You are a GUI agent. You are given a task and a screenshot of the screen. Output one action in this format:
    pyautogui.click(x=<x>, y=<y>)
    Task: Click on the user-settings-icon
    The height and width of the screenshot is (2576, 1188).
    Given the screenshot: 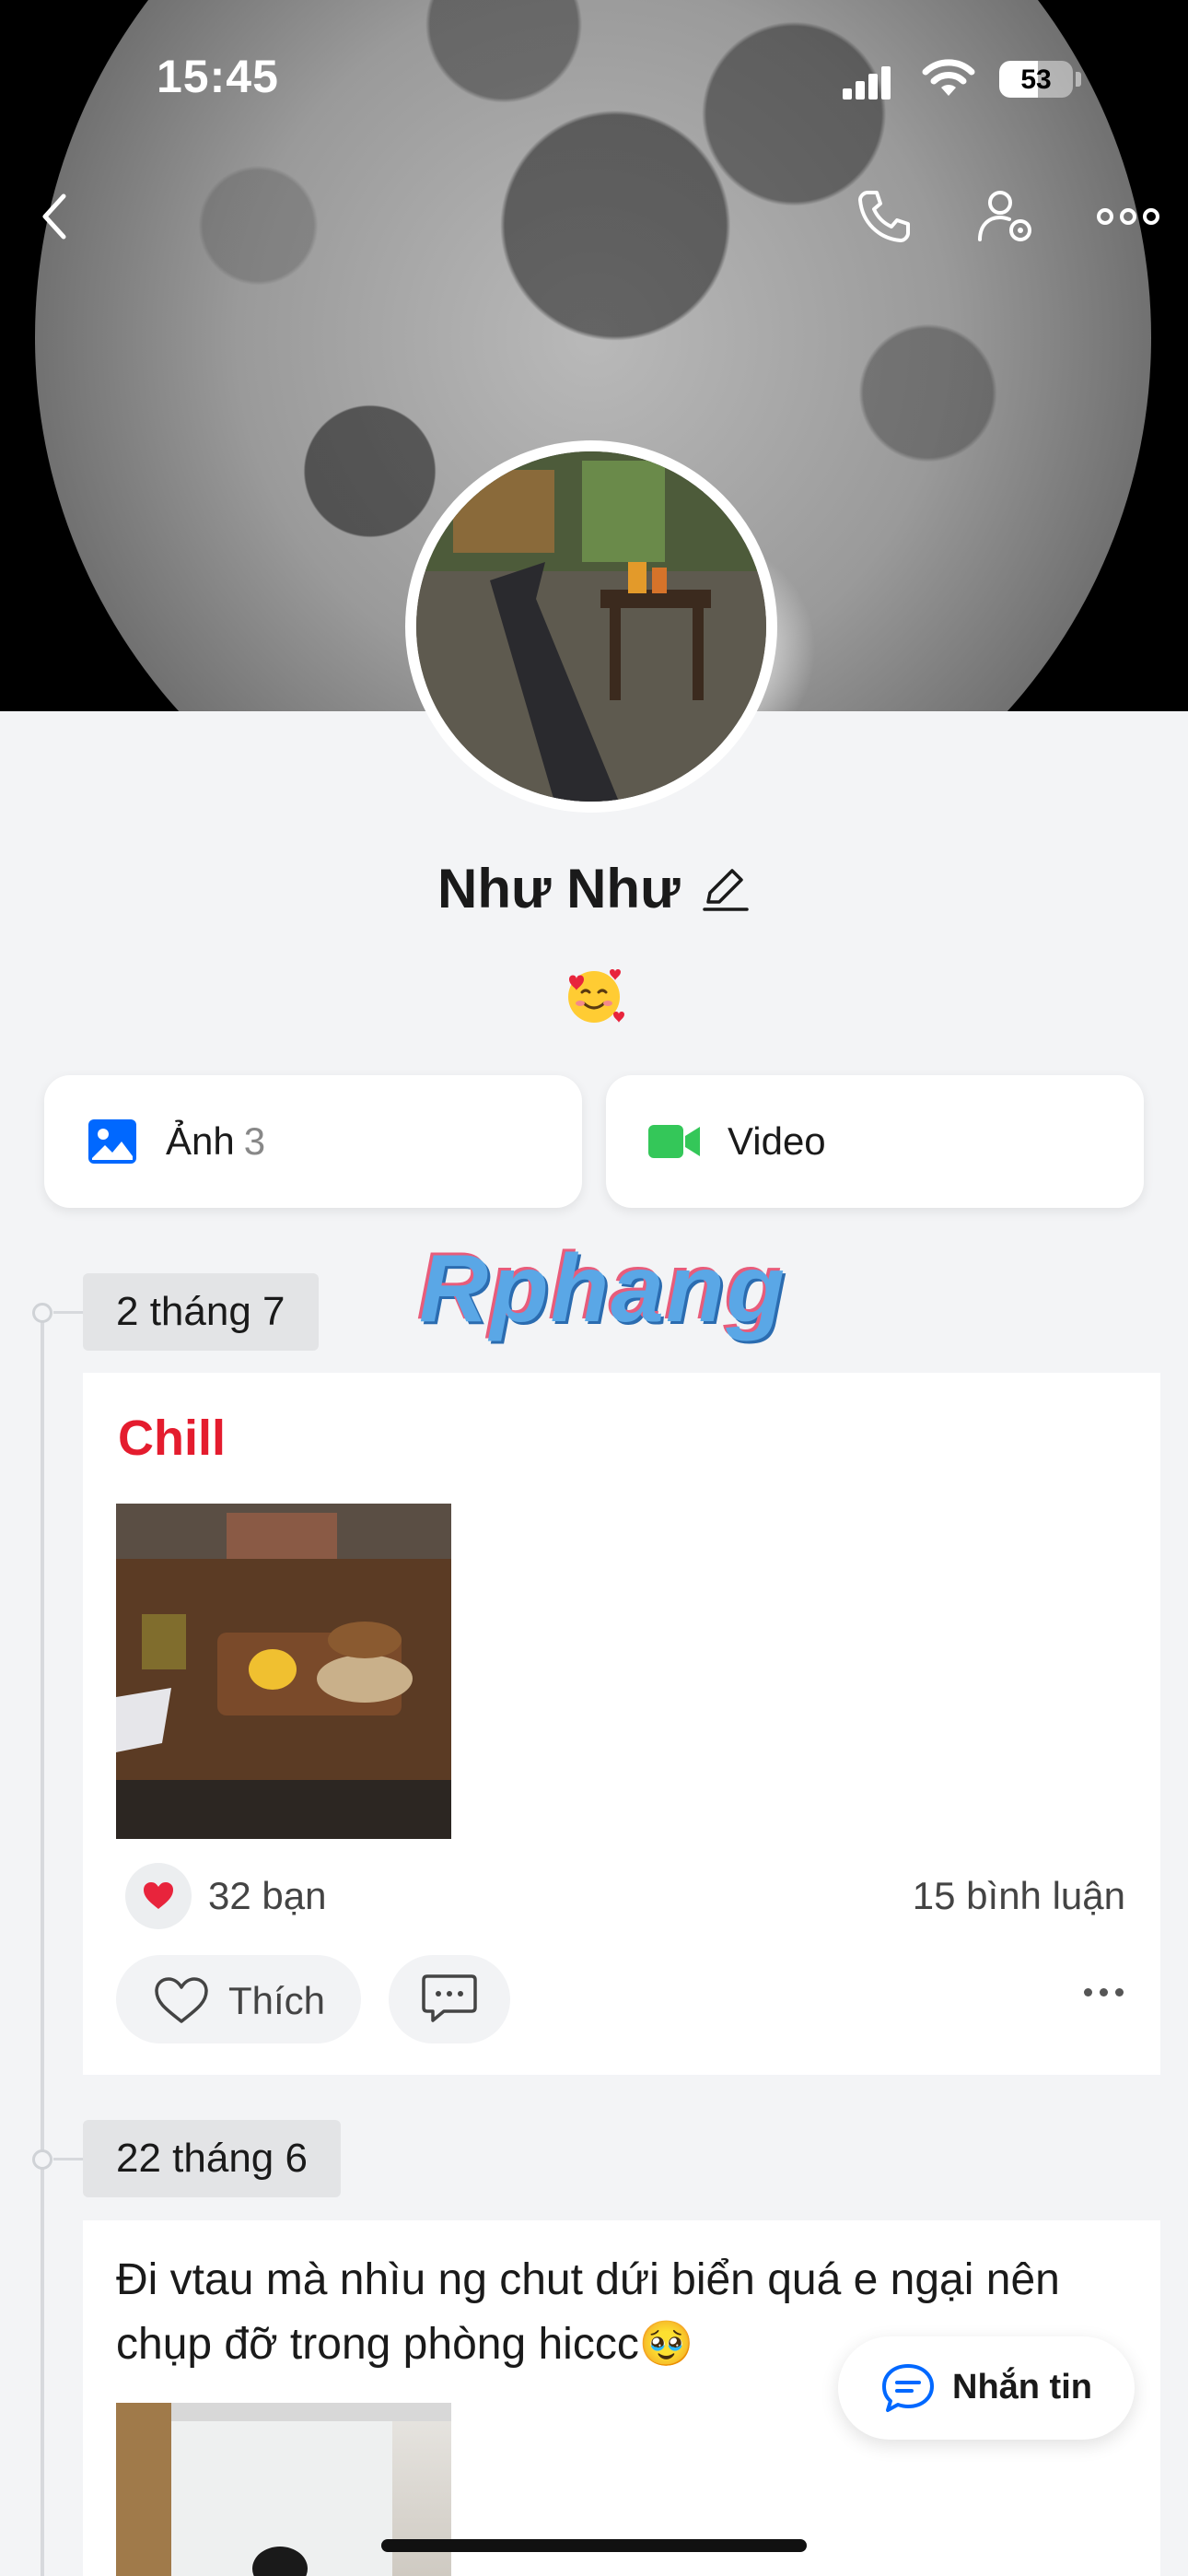 What is the action you would take?
    pyautogui.click(x=1004, y=216)
    